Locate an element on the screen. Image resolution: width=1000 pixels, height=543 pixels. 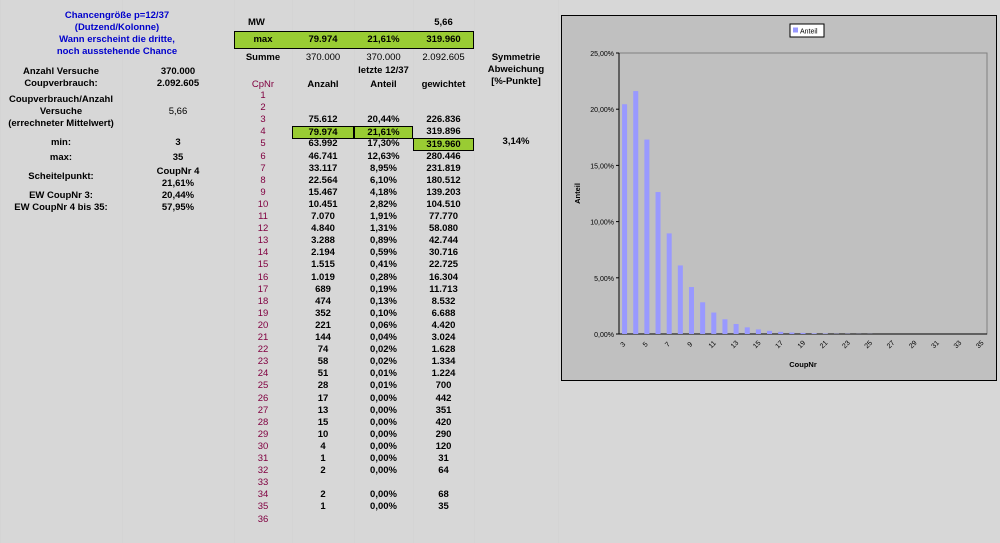
row-cpnr: 30 is located at coordinates (263, 446).